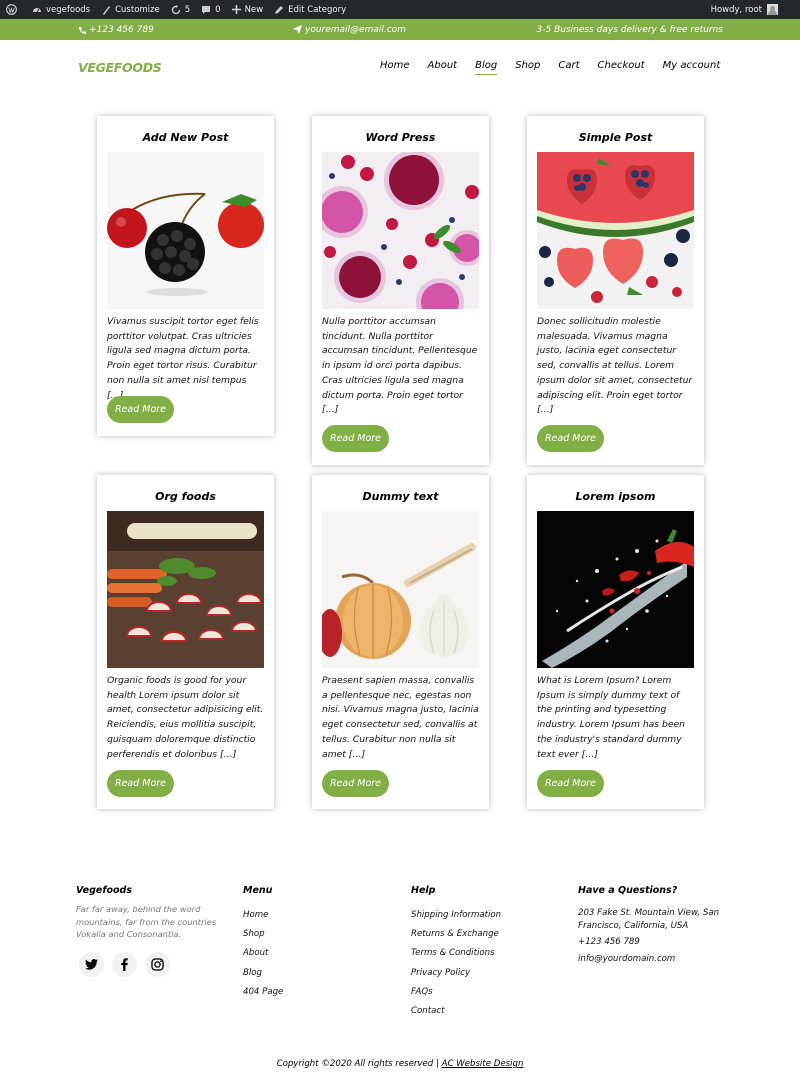  Describe the element at coordinates (252, 973) in the screenshot. I see `footer-link-blog: Blog` at that location.